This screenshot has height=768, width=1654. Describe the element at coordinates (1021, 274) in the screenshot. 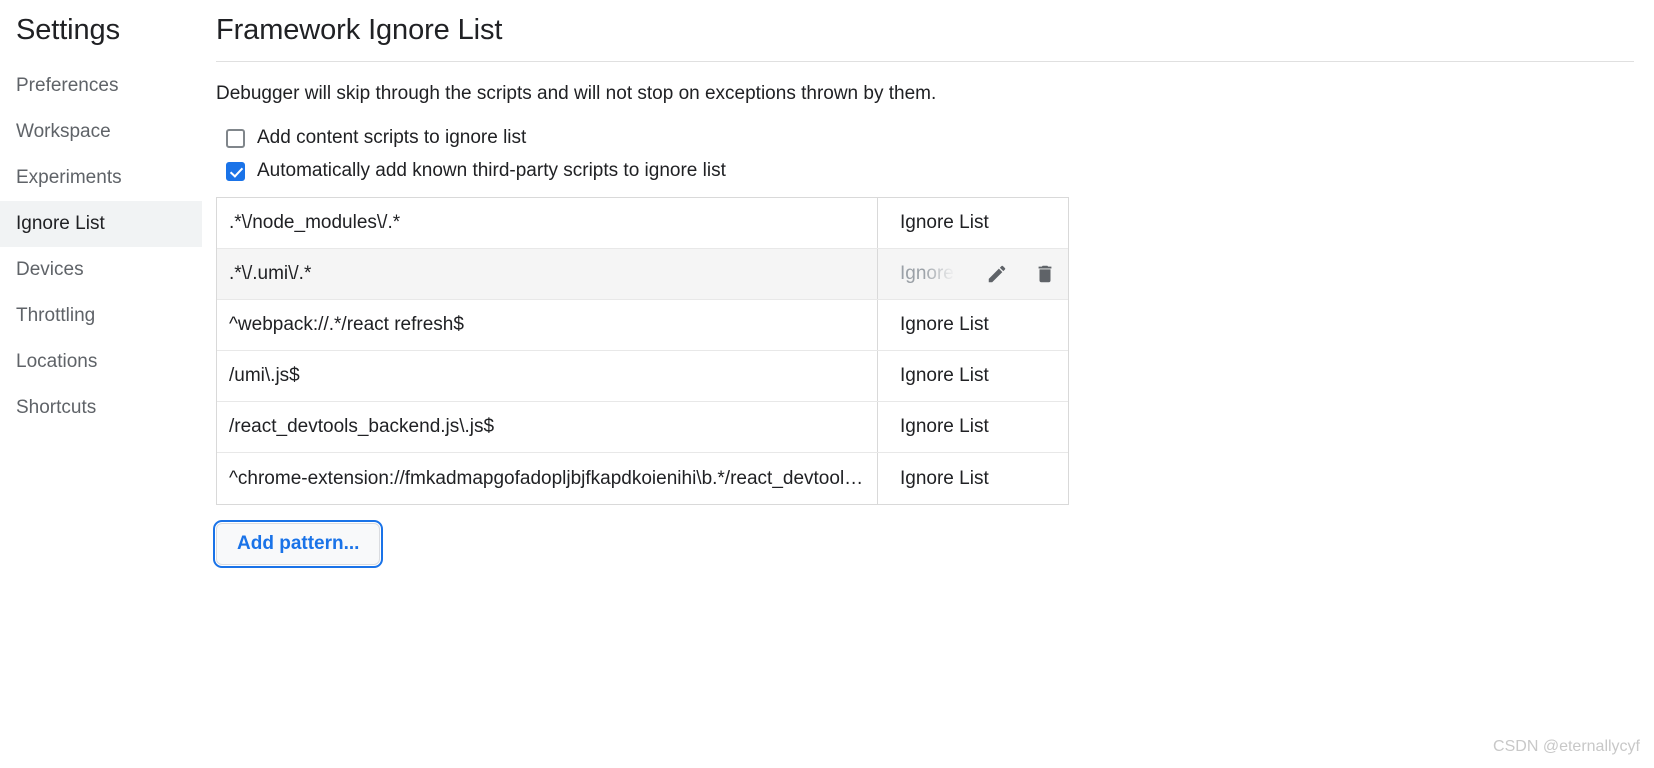

I see `row-actions` at that location.